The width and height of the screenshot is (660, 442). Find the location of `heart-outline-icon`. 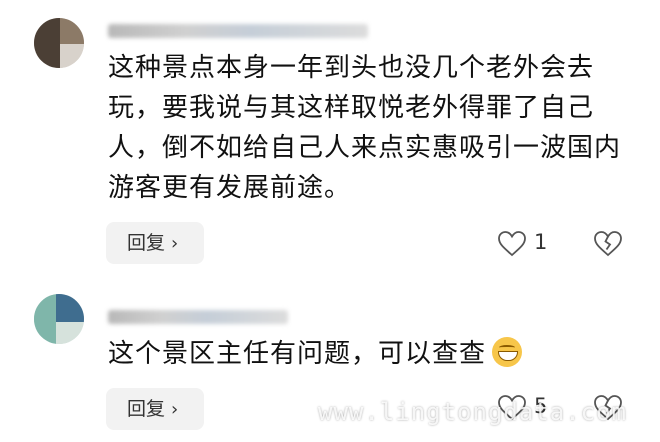

heart-outline-icon is located at coordinates (512, 244).